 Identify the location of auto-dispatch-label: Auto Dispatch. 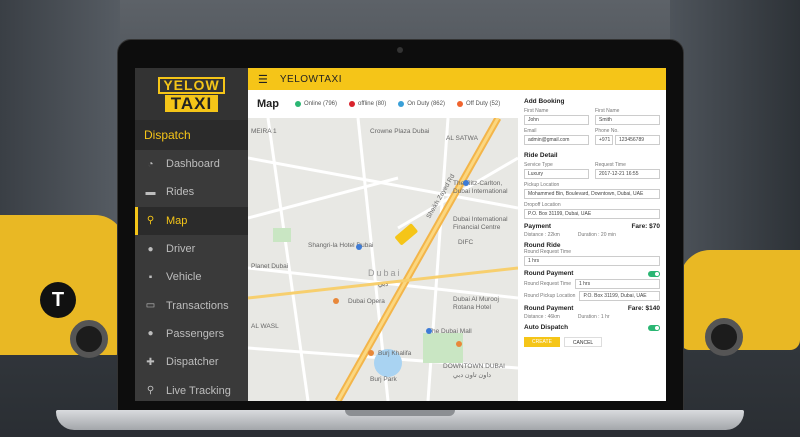
(546, 327).